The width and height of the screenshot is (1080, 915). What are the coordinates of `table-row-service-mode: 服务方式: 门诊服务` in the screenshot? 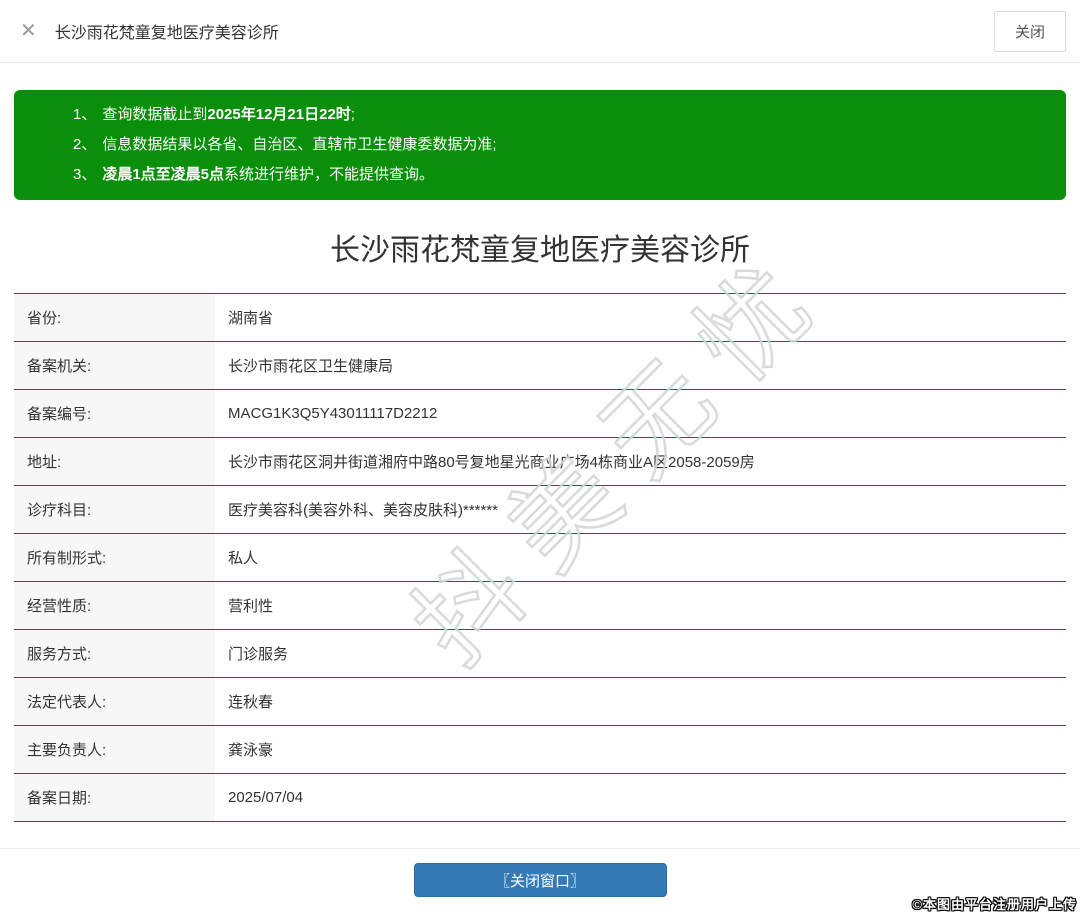 It's located at (540, 654).